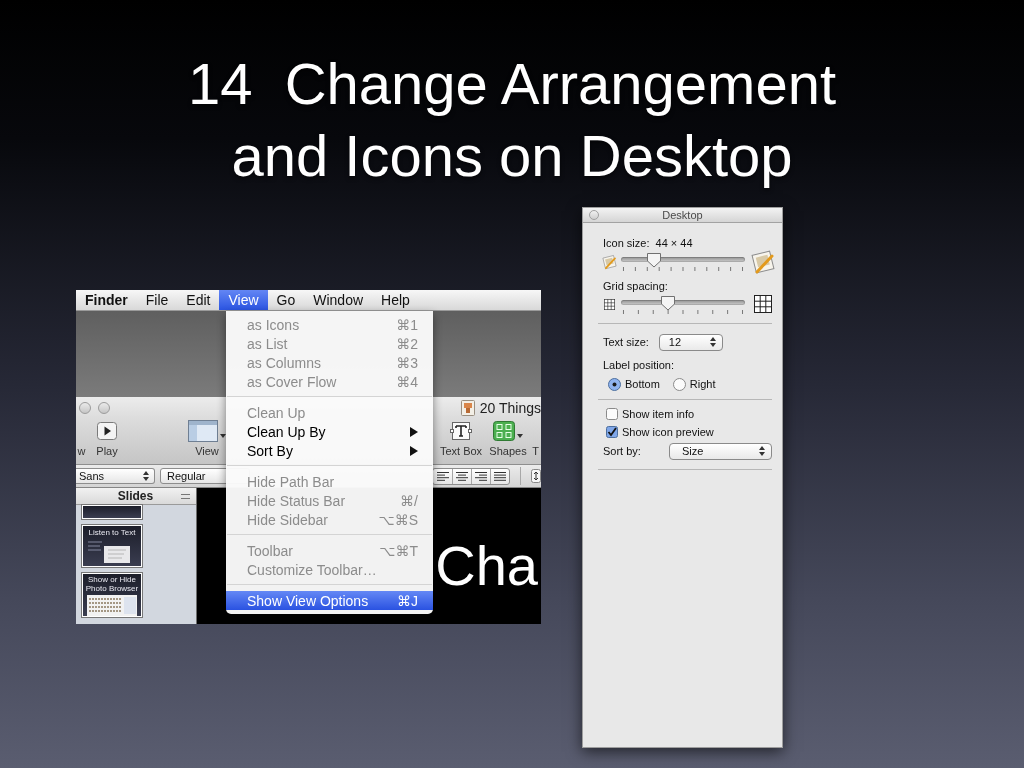 The height and width of the screenshot is (768, 1024). I want to click on slide-title: 14 Change Arrangement and Icons on Desktop, so click(512, 120).